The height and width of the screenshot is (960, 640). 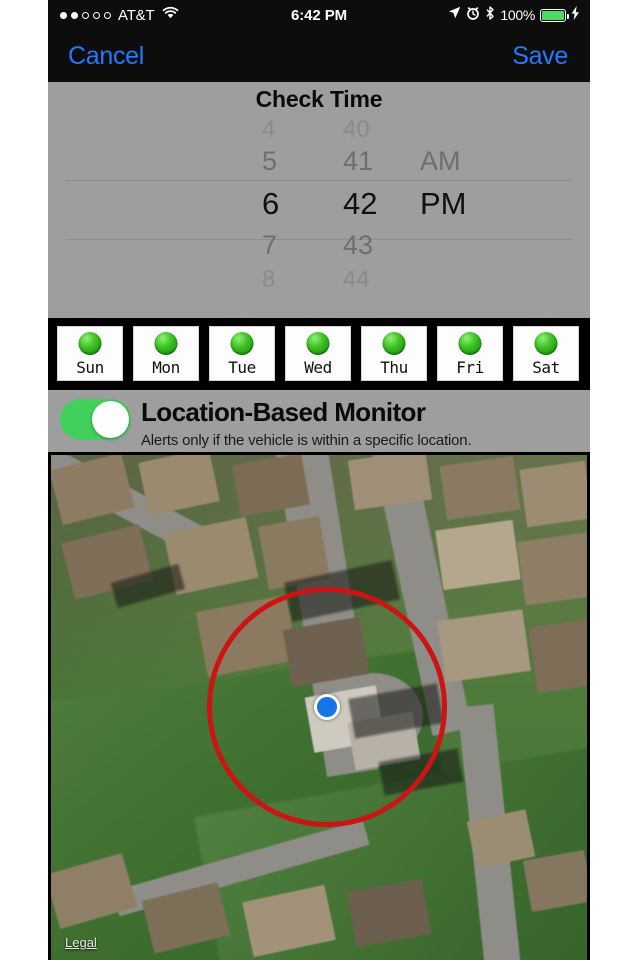 What do you see at coordinates (554, 15) in the screenshot?
I see `battery-icon` at bounding box center [554, 15].